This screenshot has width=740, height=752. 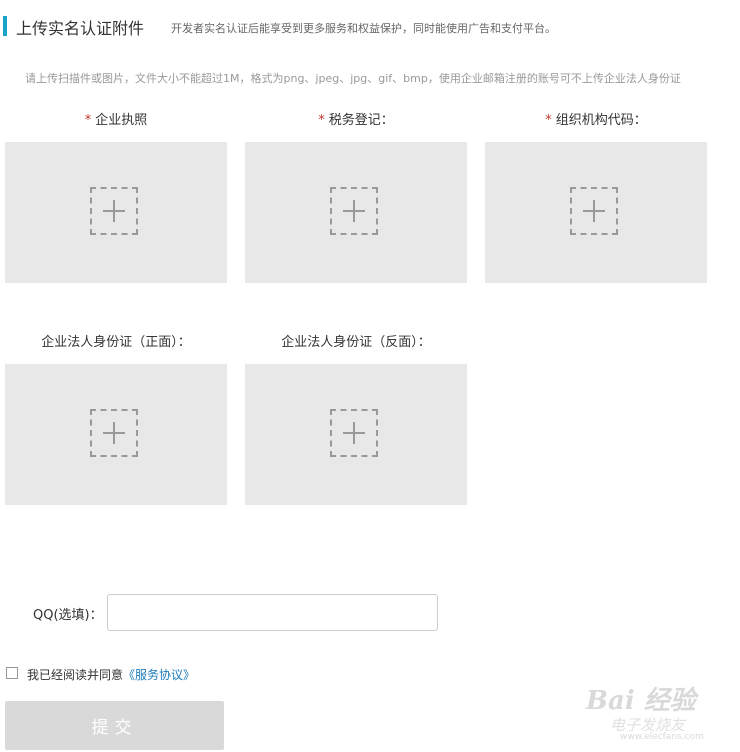 What do you see at coordinates (68, 615) in the screenshot?
I see `qq-label: QQ(选填)：` at bounding box center [68, 615].